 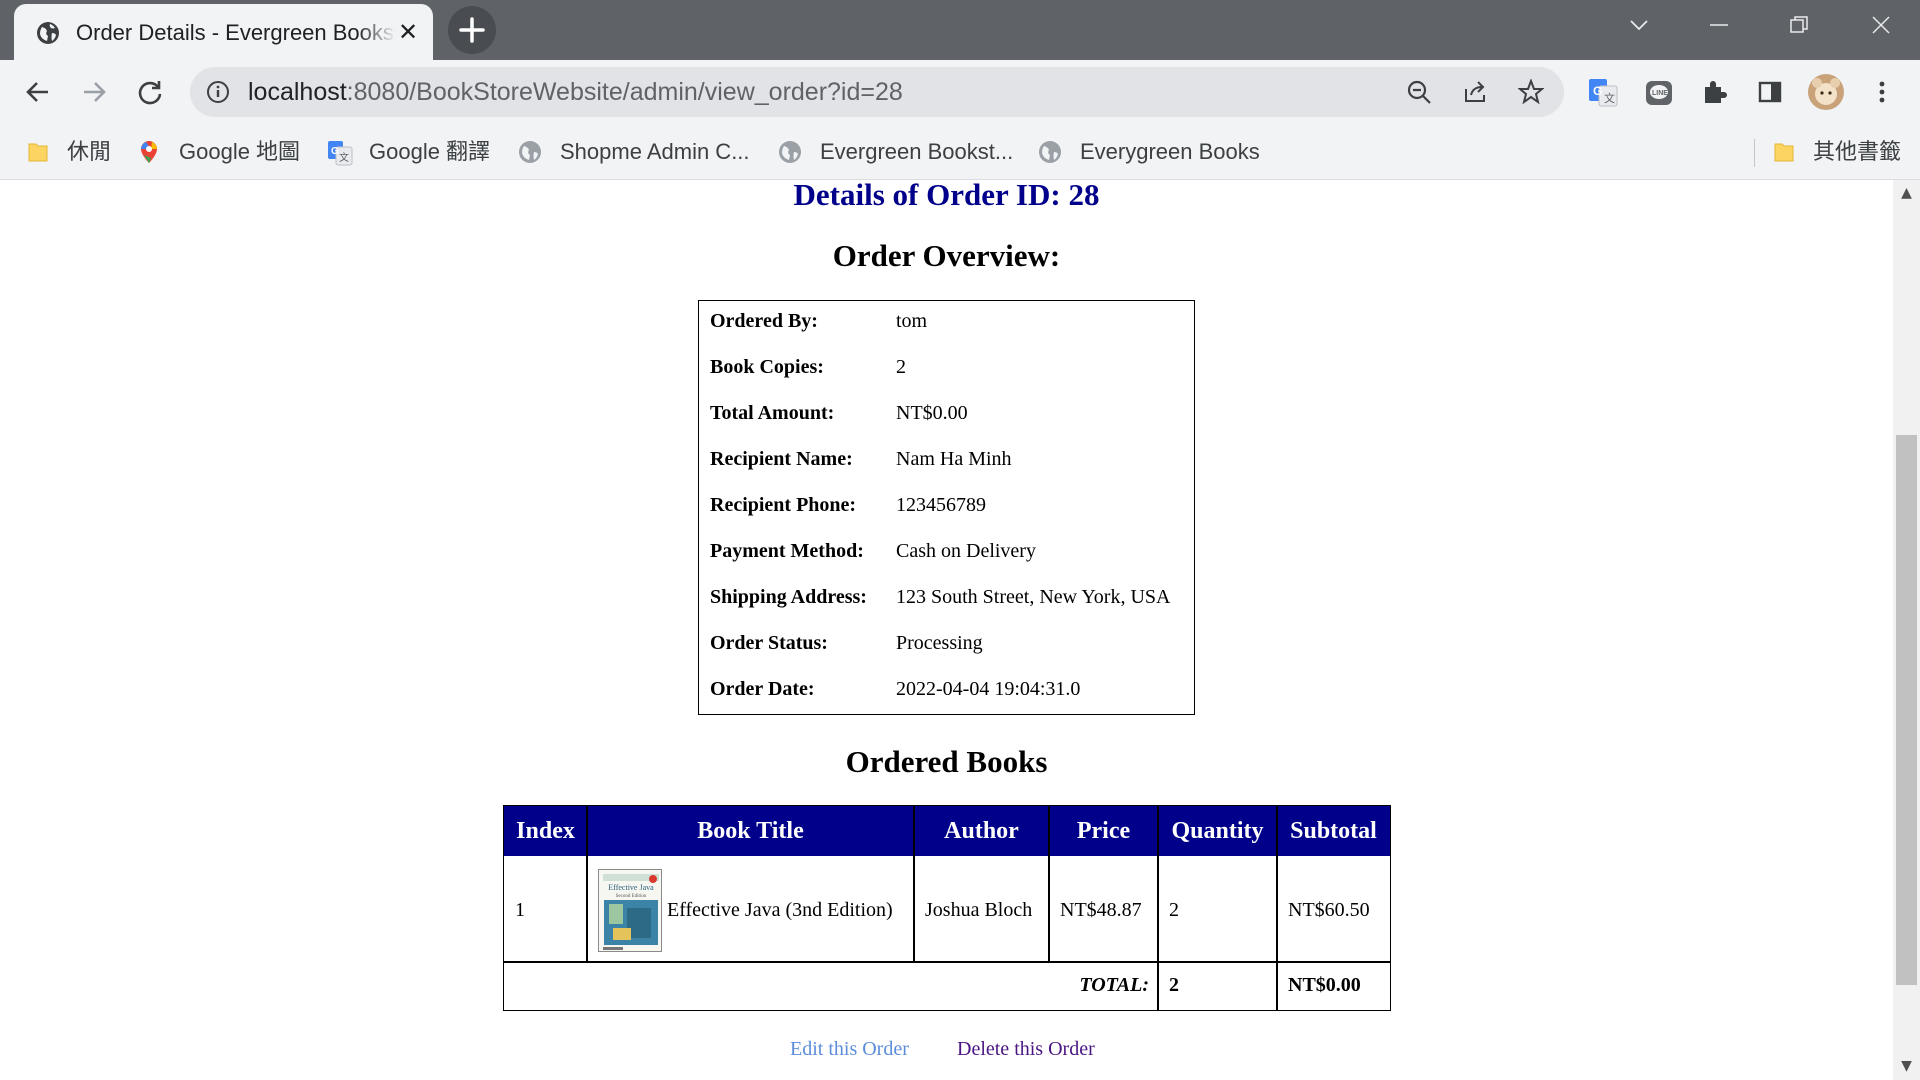 I want to click on book-subtotal: NT$60.50, so click(x=1329, y=910).